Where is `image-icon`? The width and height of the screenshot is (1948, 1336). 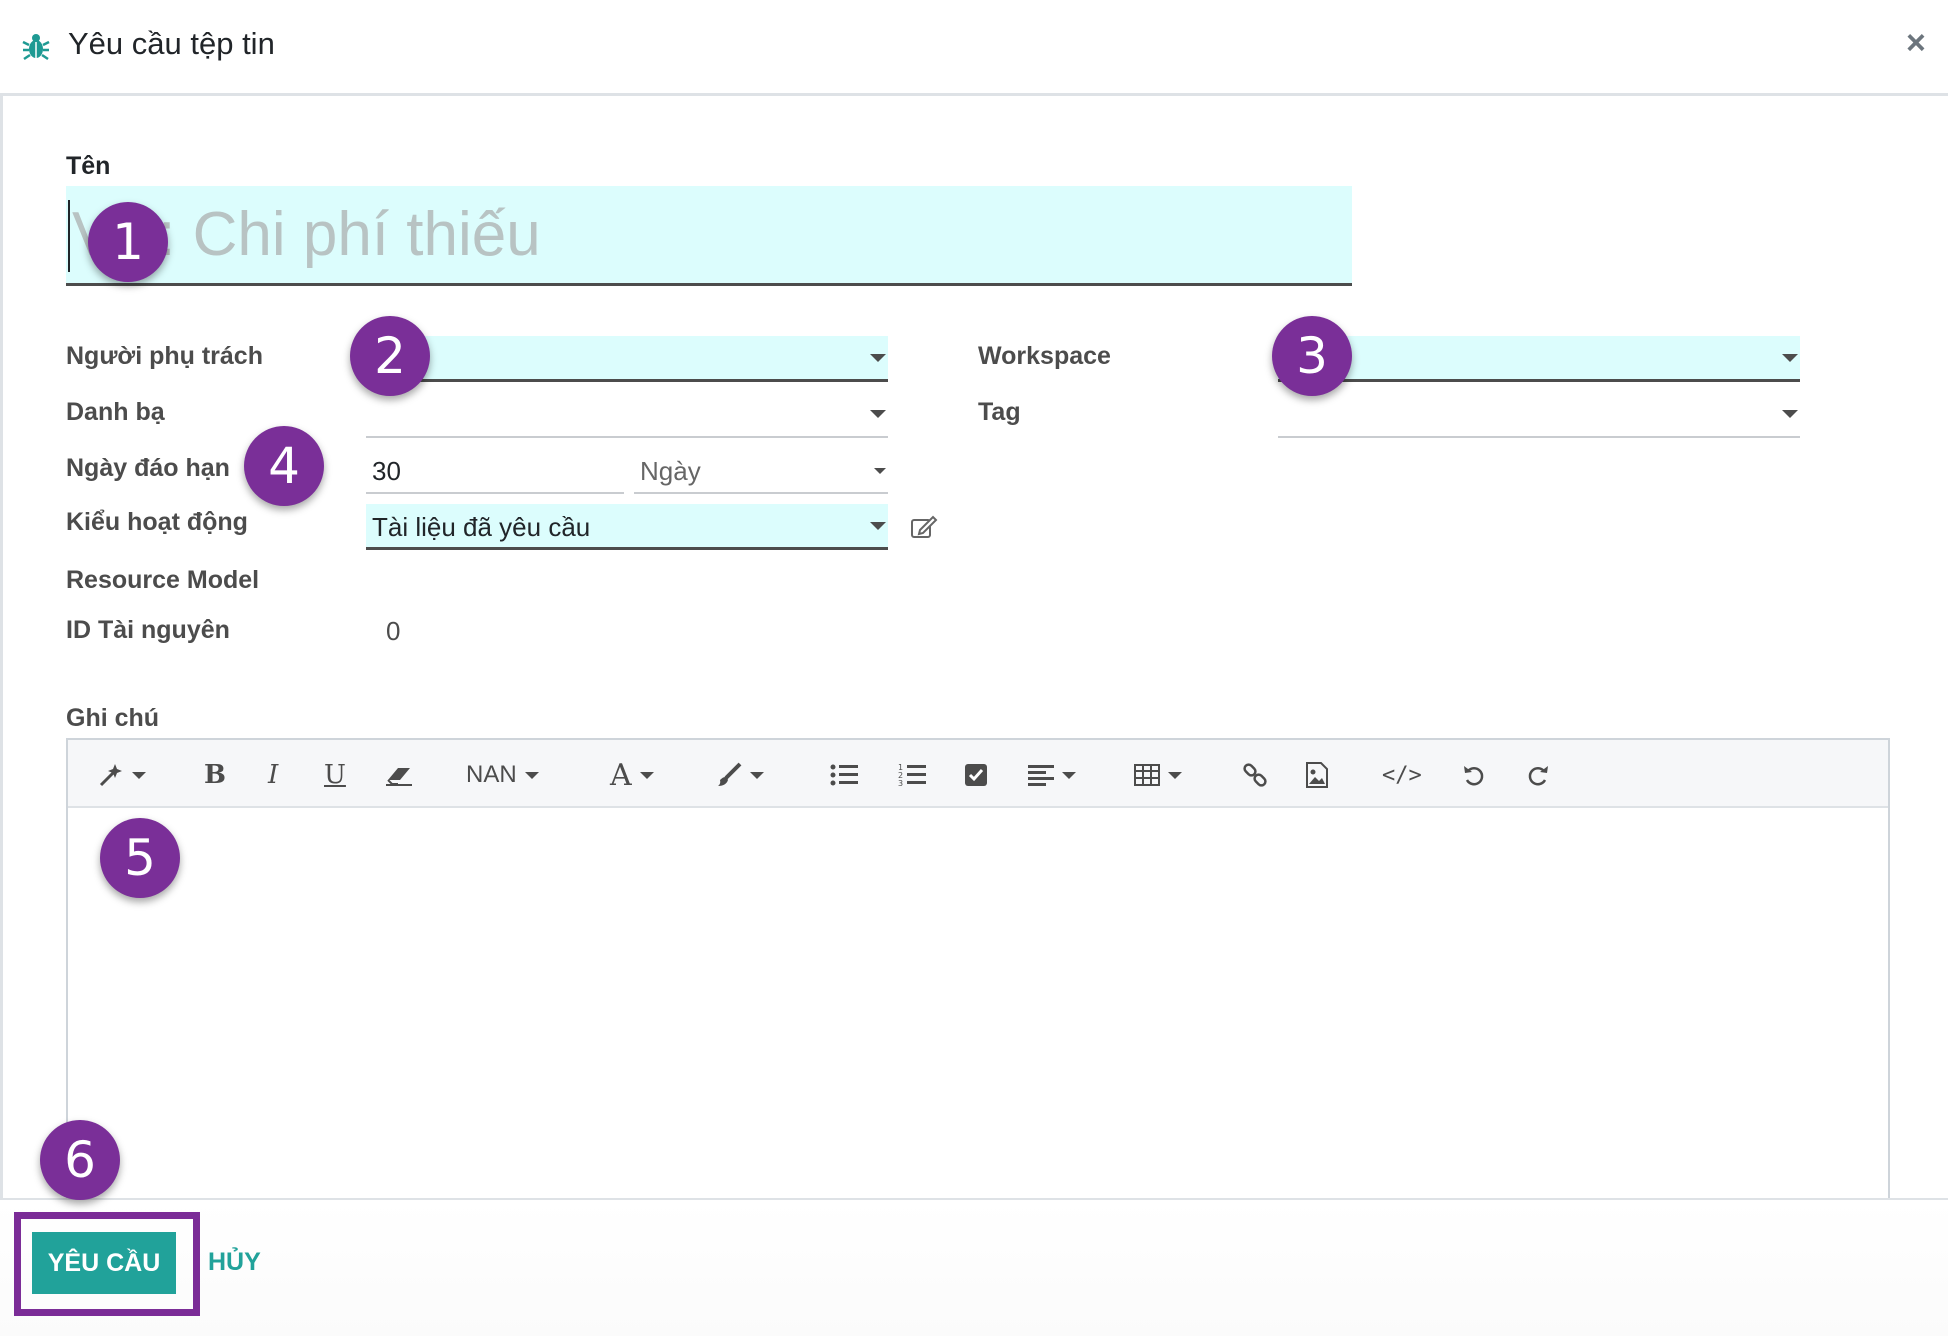
image-icon is located at coordinates (1317, 775).